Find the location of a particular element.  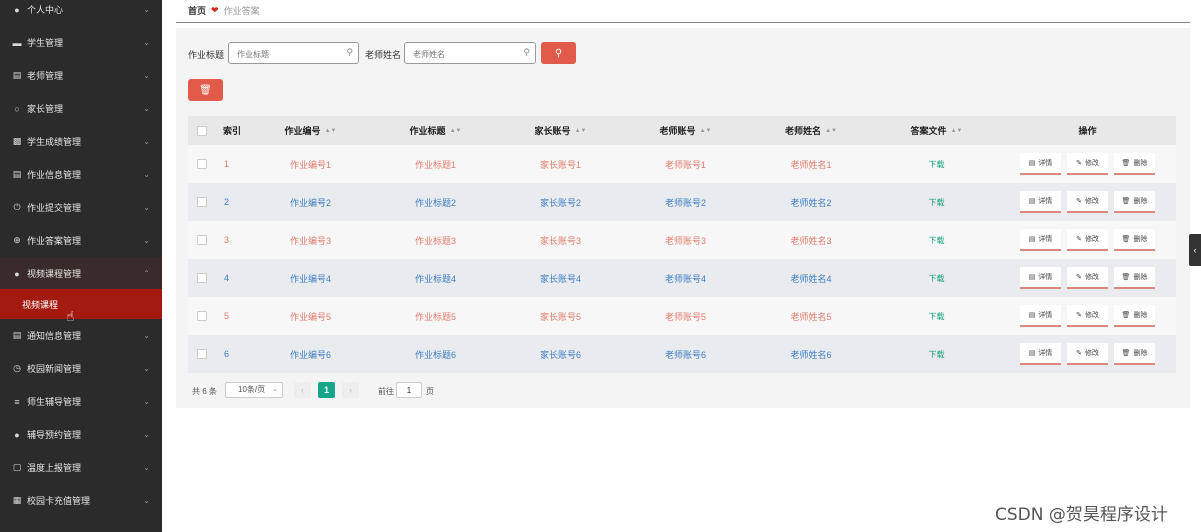

heart-icon: ❤ is located at coordinates (215, 10).